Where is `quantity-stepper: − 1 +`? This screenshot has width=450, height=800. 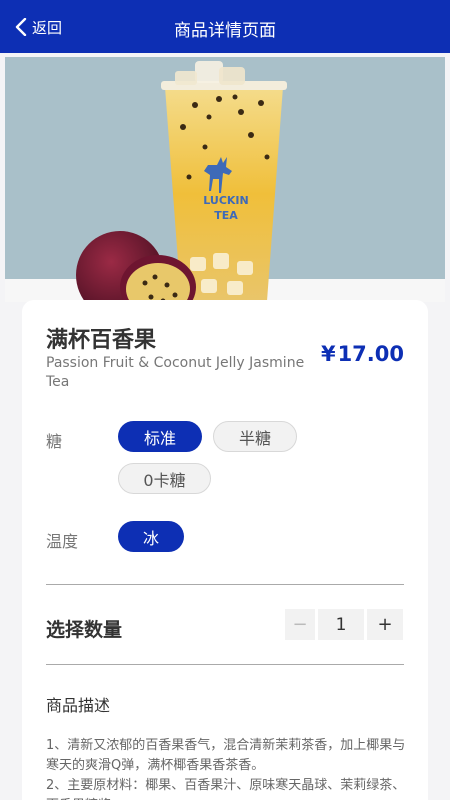
quantity-stepper: − 1 + is located at coordinates (344, 624).